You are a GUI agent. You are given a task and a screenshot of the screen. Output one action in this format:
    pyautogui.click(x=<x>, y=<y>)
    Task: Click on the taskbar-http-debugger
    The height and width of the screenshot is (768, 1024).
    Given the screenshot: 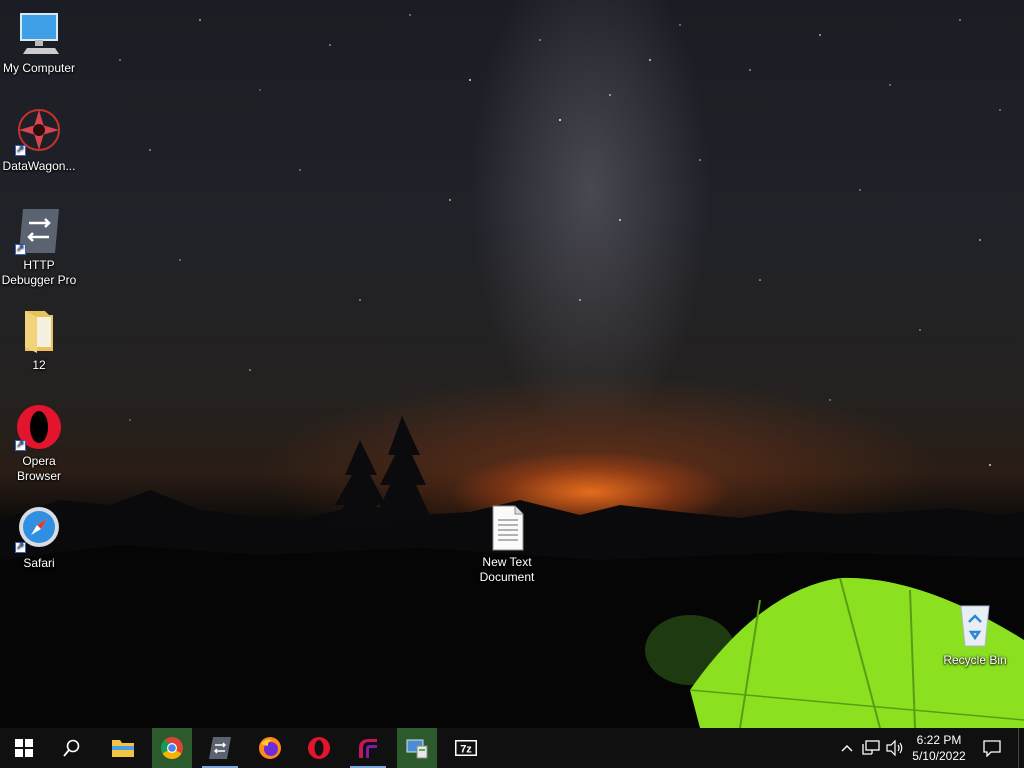 What is the action you would take?
    pyautogui.click(x=220, y=748)
    